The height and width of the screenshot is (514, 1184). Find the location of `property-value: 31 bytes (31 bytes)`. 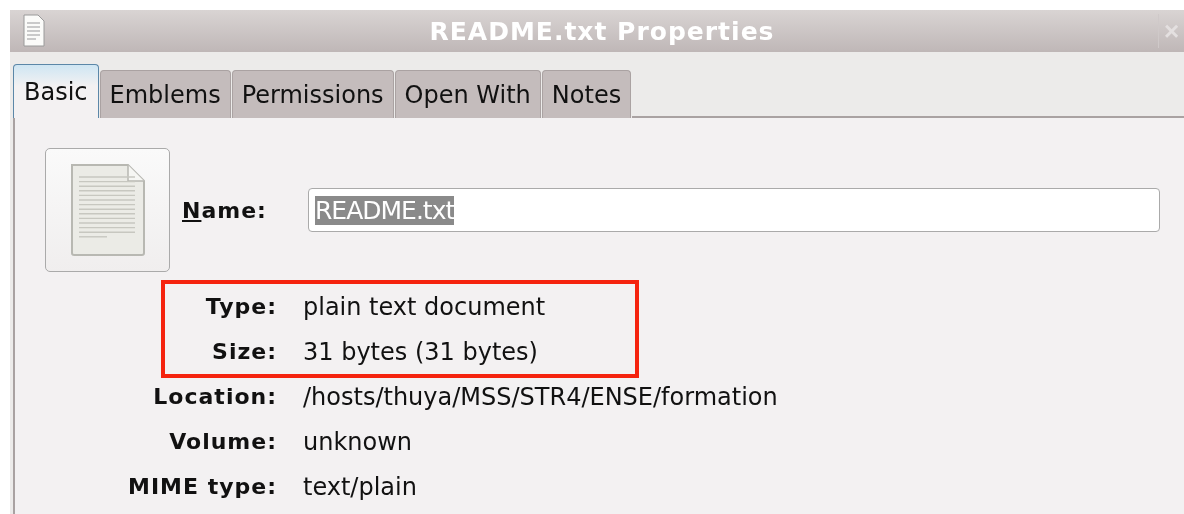

property-value: 31 bytes (31 bytes) is located at coordinates (420, 351).